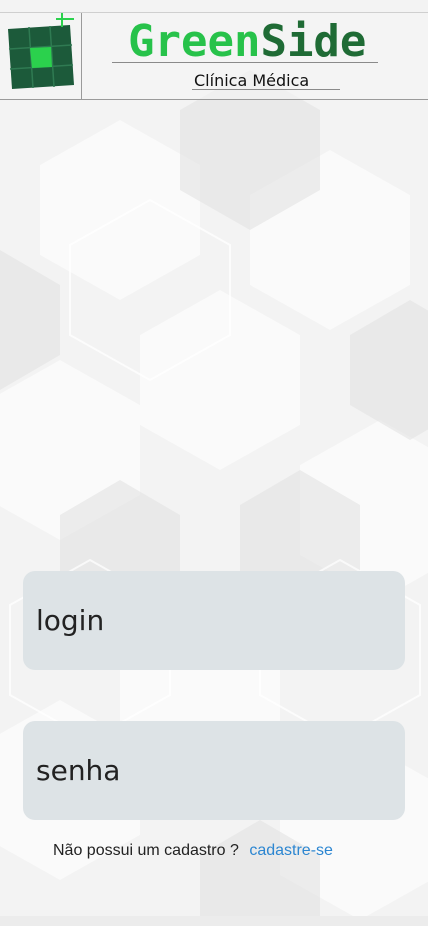 The image size is (428, 926). What do you see at coordinates (252, 80) in the screenshot?
I see `brand-subtitle: Clínica Médica` at bounding box center [252, 80].